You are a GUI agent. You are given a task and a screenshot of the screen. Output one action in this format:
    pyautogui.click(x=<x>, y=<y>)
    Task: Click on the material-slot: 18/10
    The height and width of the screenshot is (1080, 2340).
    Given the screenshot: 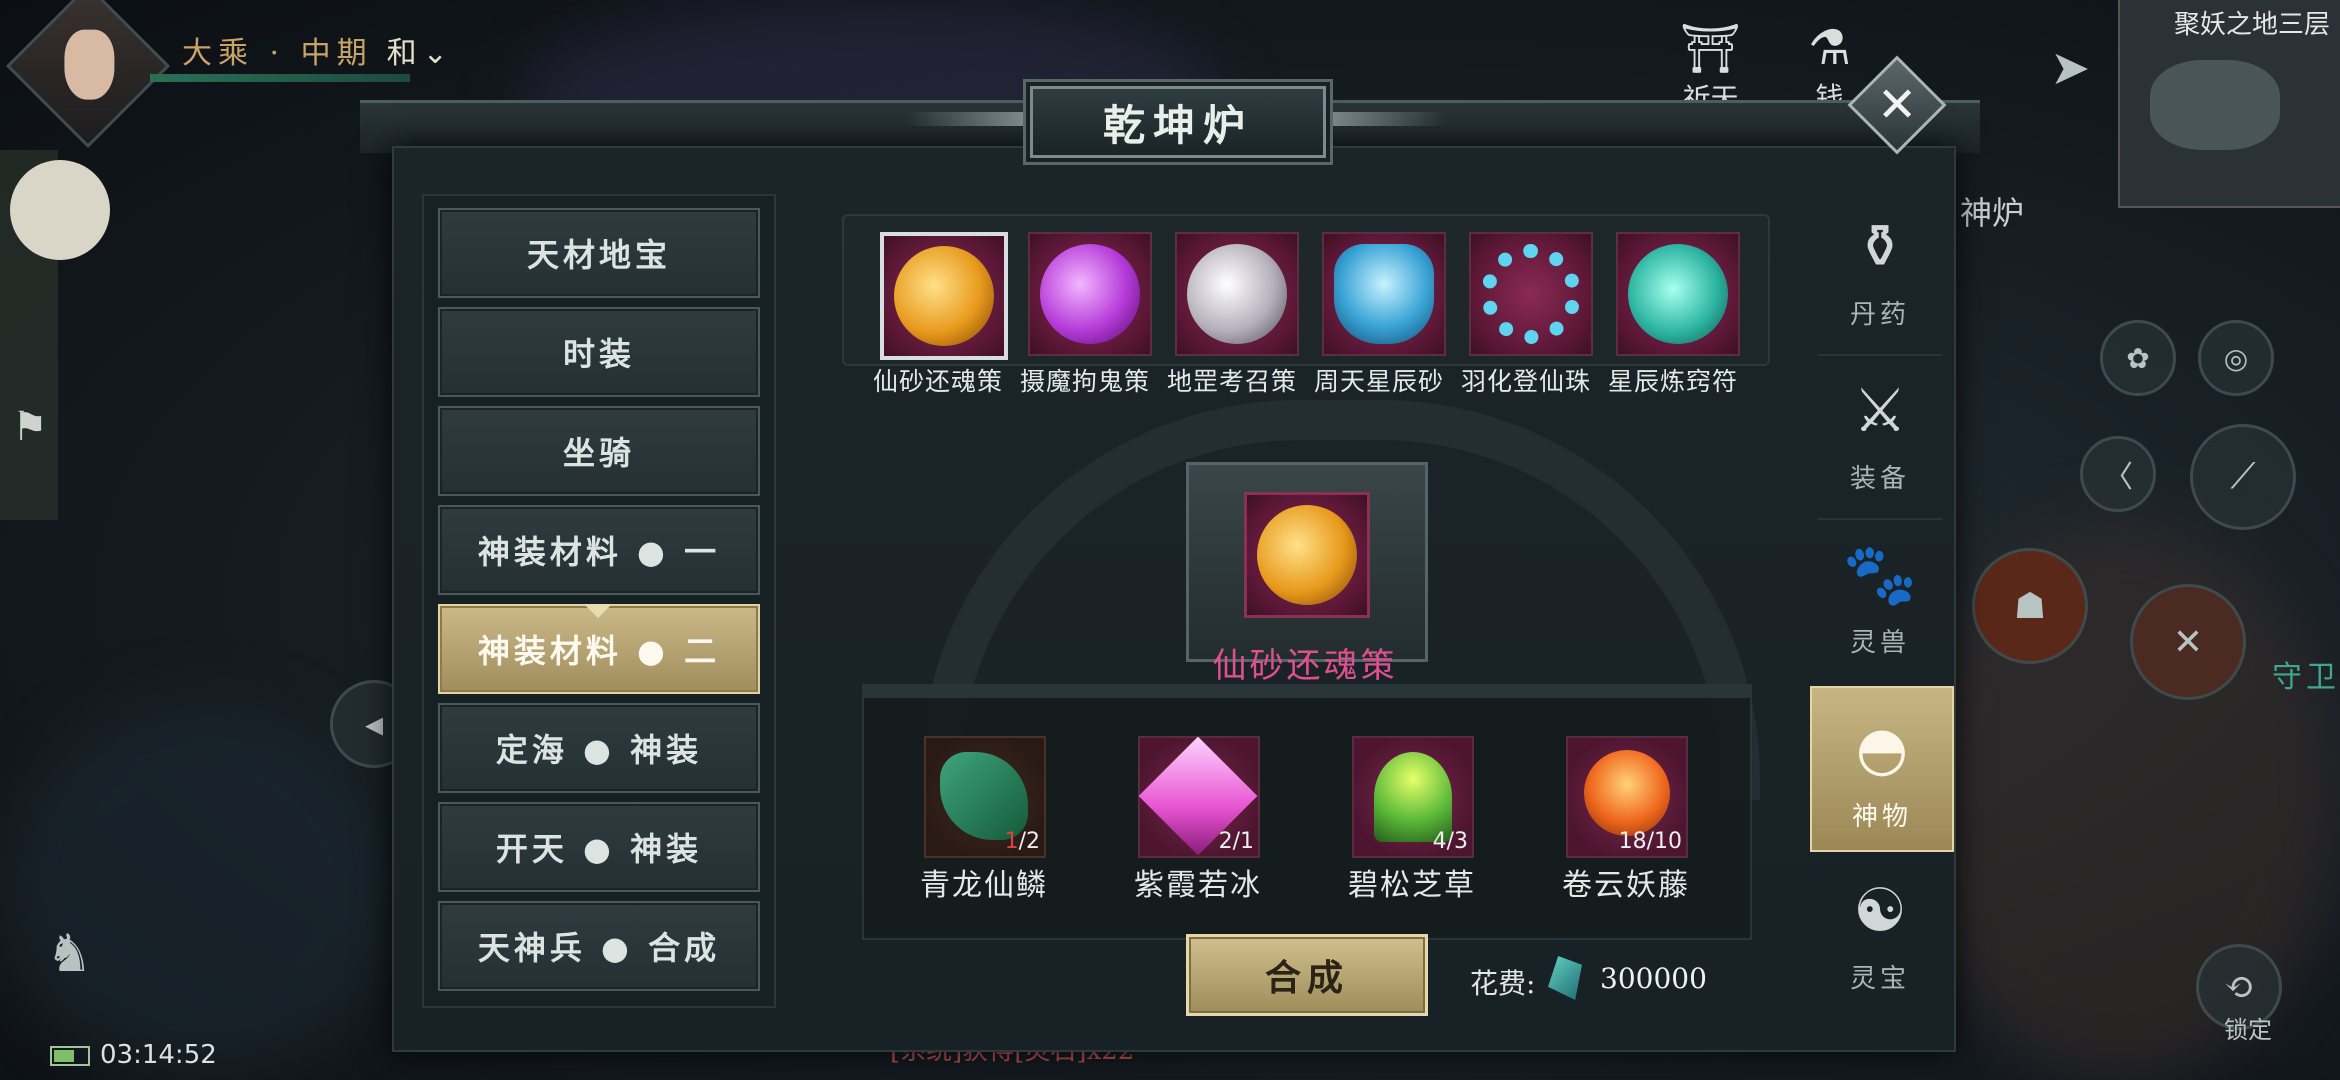 What is the action you would take?
    pyautogui.click(x=1627, y=797)
    